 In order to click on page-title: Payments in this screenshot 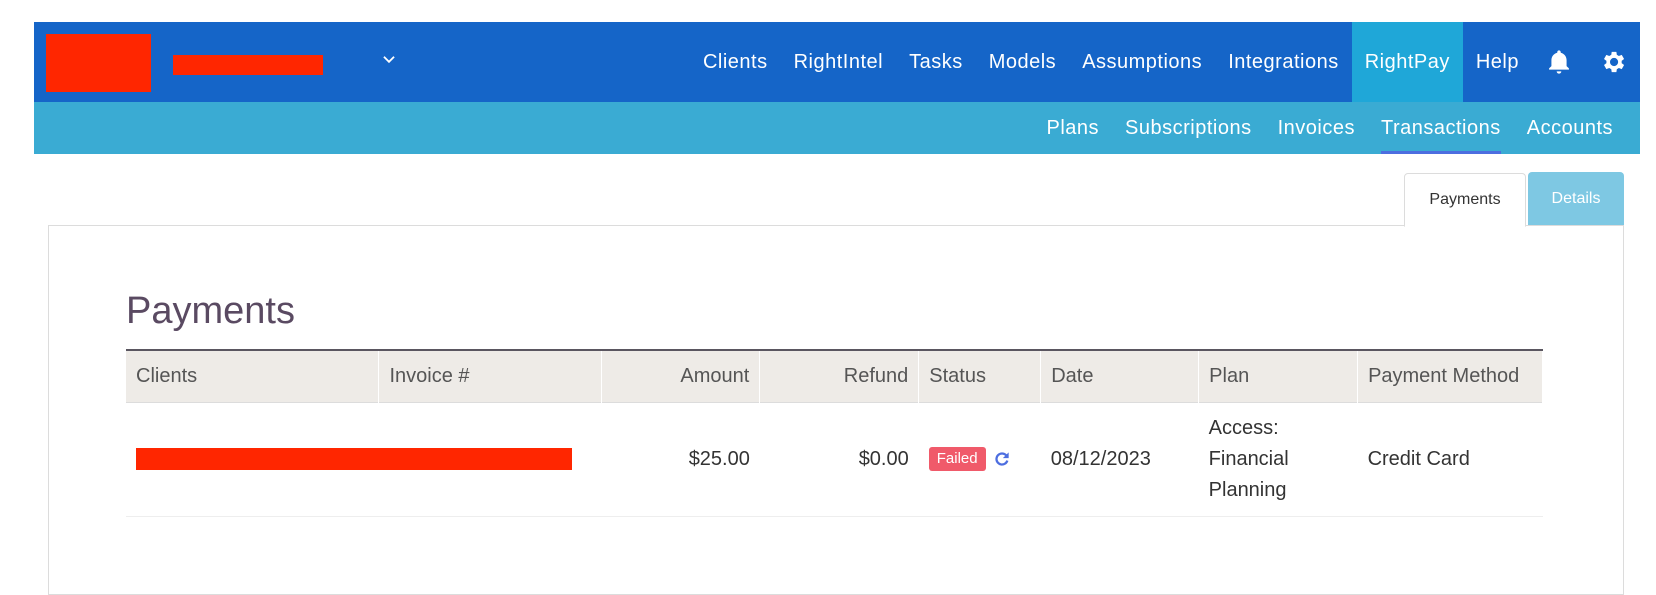, I will do `click(210, 311)`.